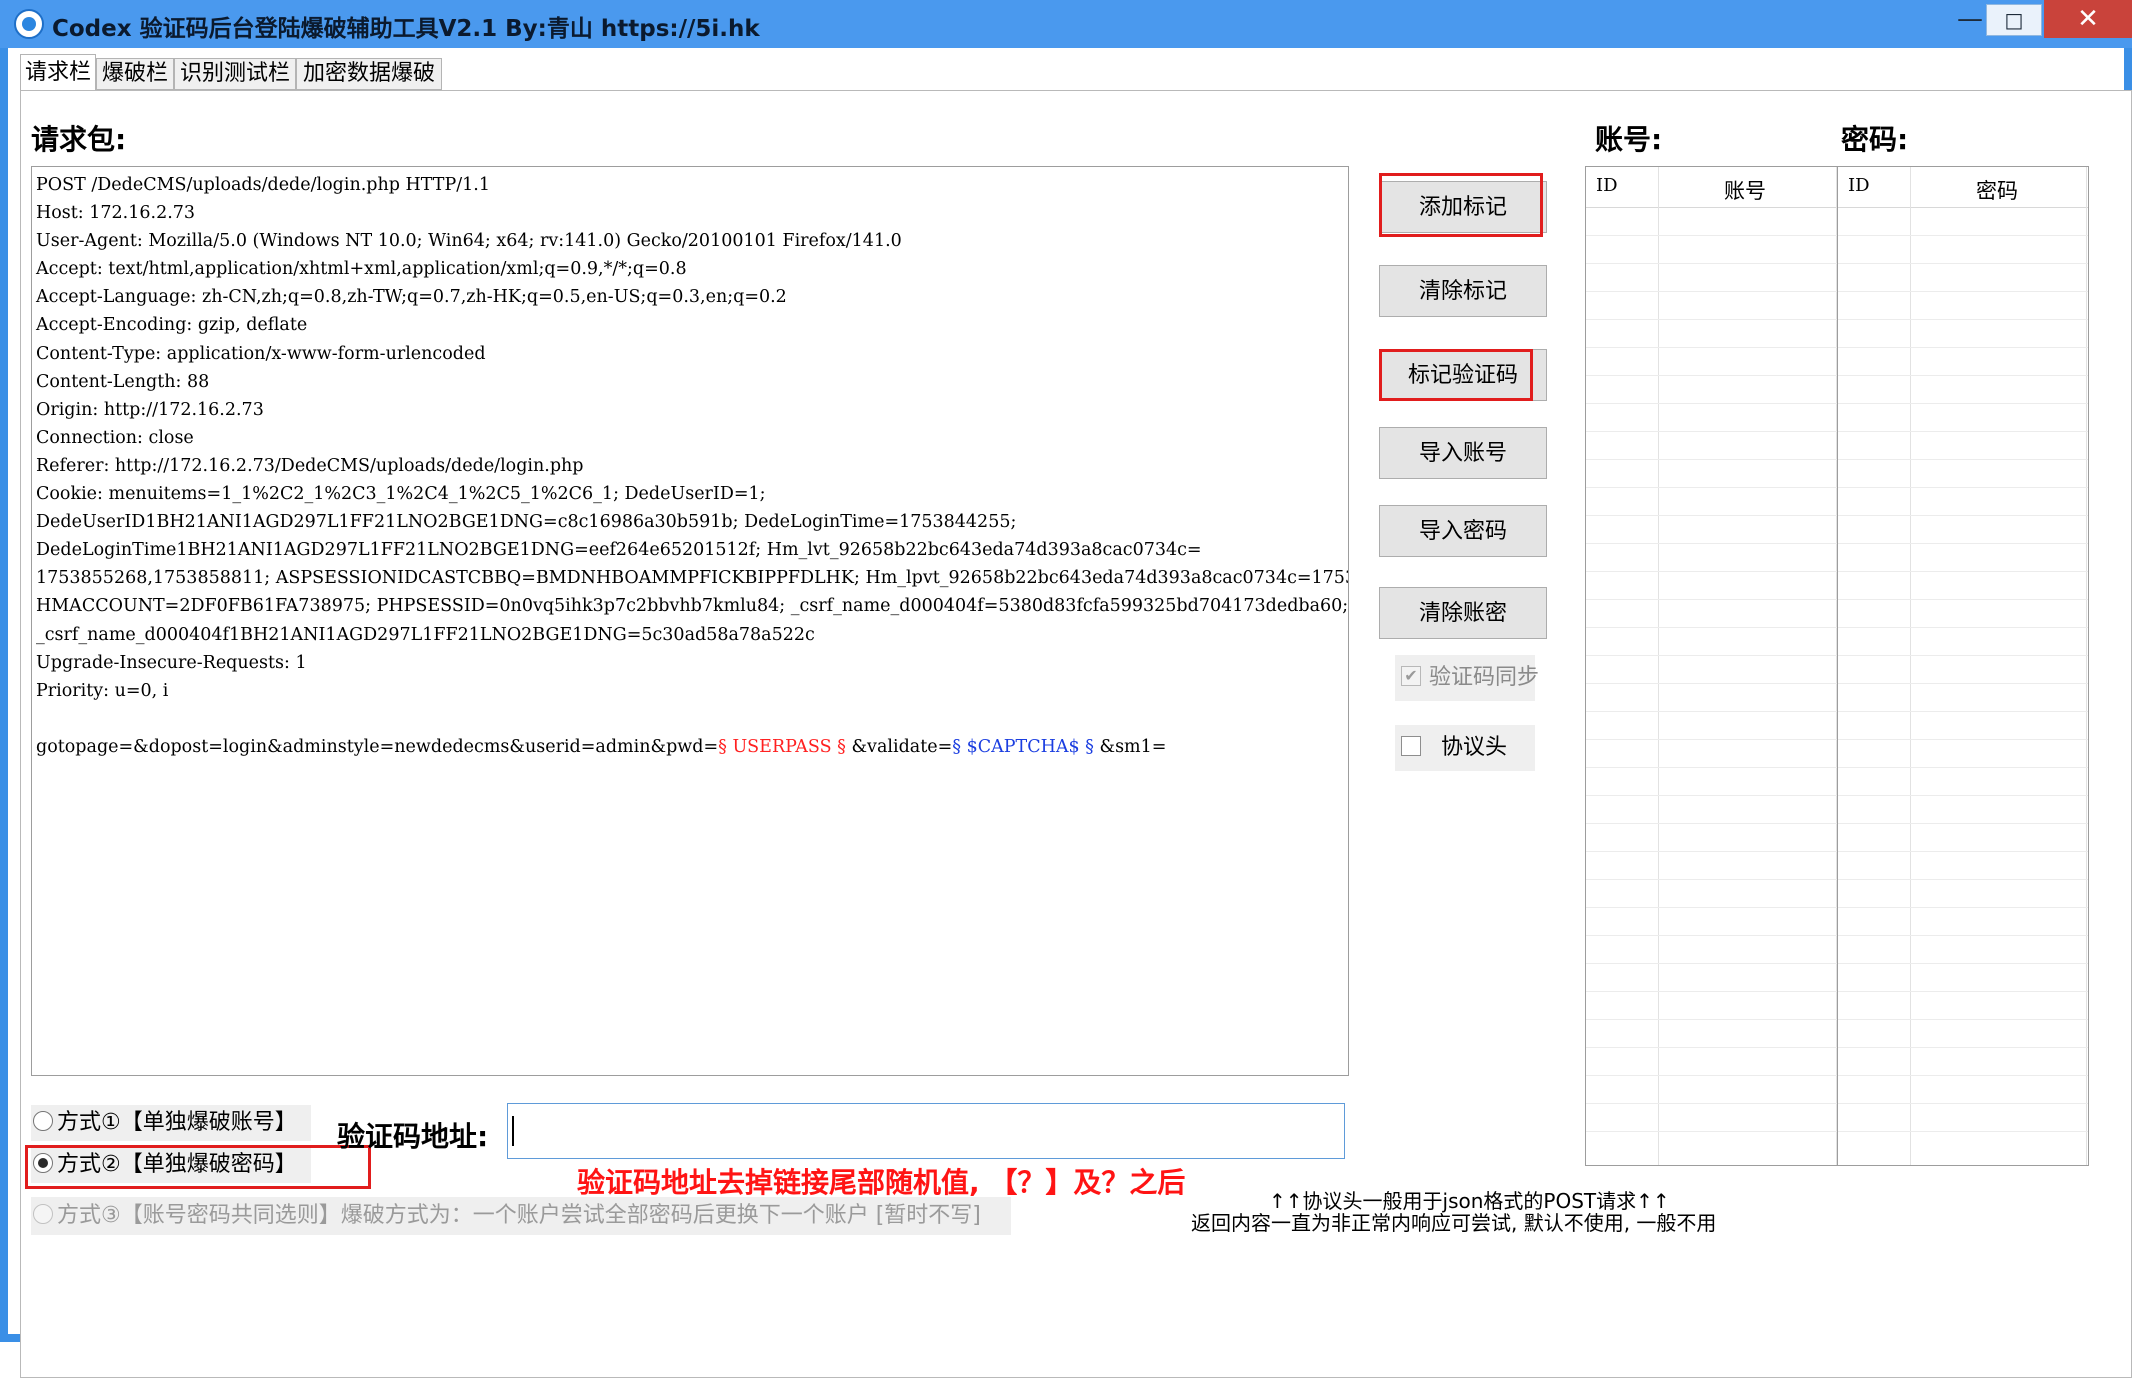 The image size is (2132, 1378). What do you see at coordinates (1963, 187) in the screenshot?
I see `passwords-list-header: ID 密码` at bounding box center [1963, 187].